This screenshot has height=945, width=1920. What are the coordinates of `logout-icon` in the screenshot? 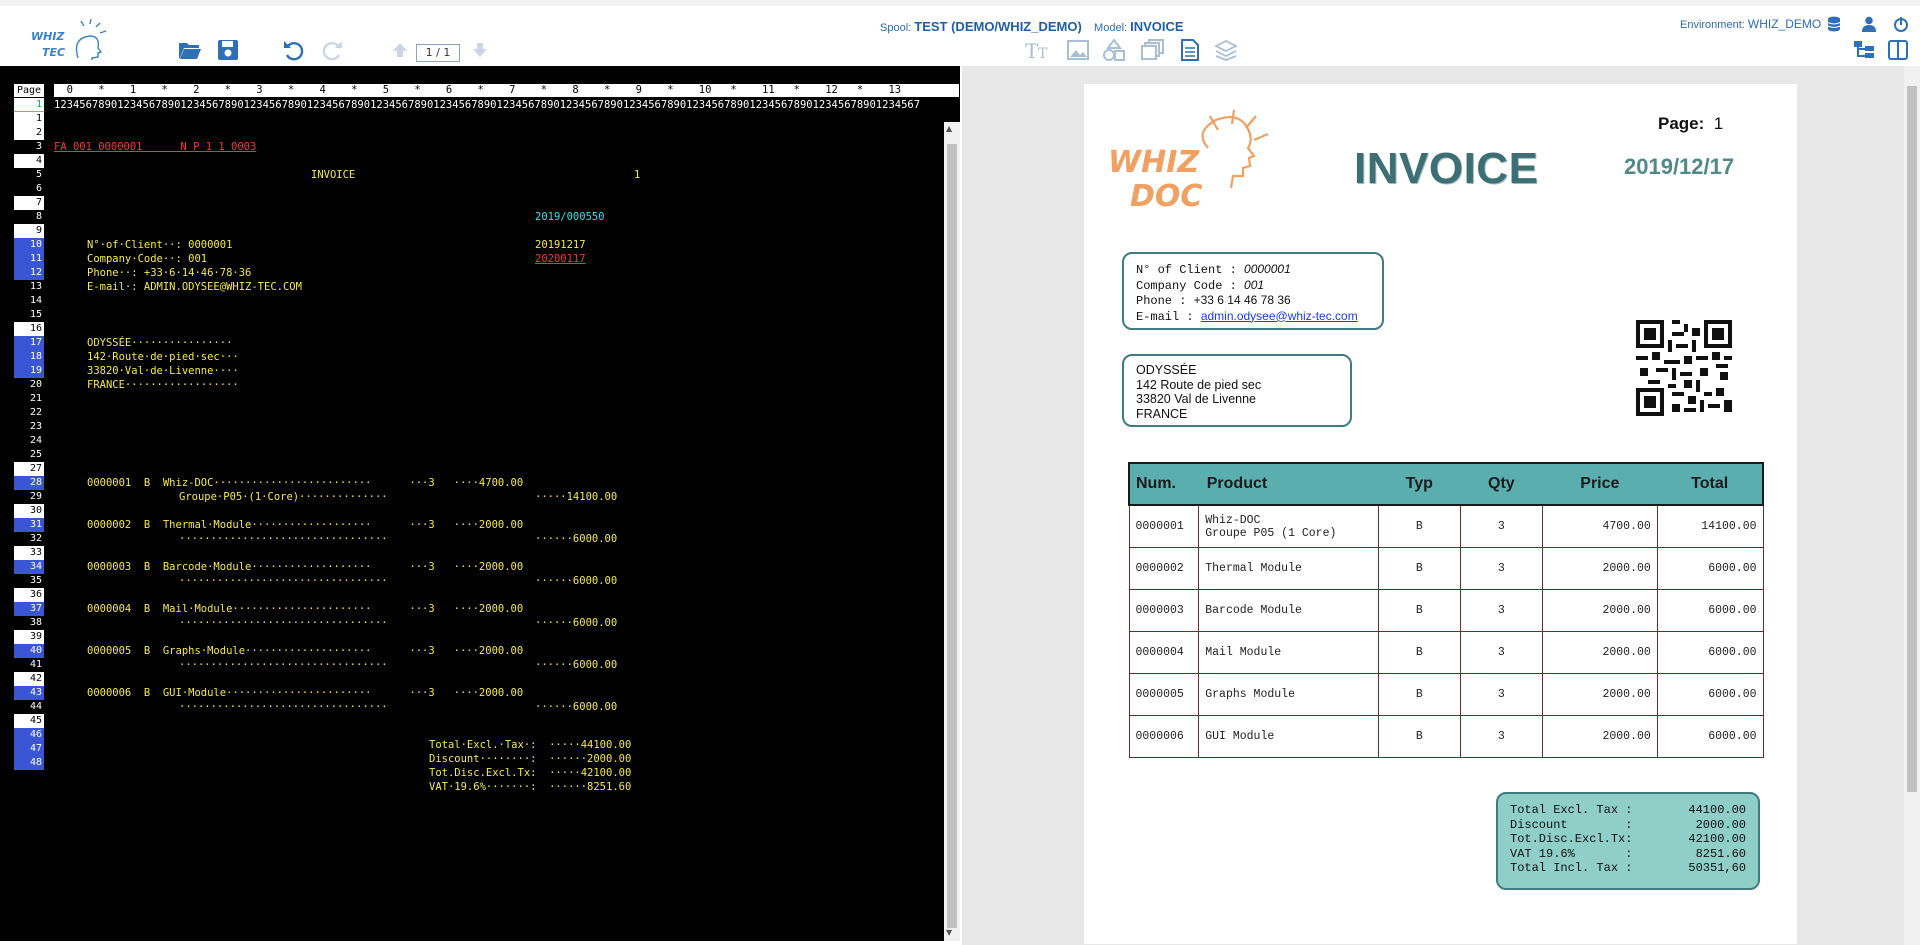 It's located at (1901, 24).